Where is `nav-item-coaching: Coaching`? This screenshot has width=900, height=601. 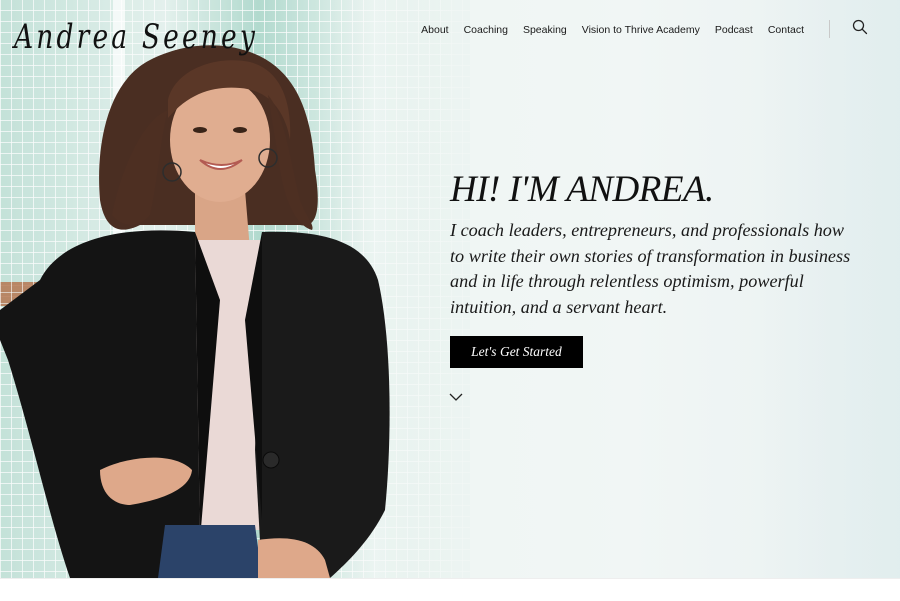 nav-item-coaching: Coaching is located at coordinates (486, 30).